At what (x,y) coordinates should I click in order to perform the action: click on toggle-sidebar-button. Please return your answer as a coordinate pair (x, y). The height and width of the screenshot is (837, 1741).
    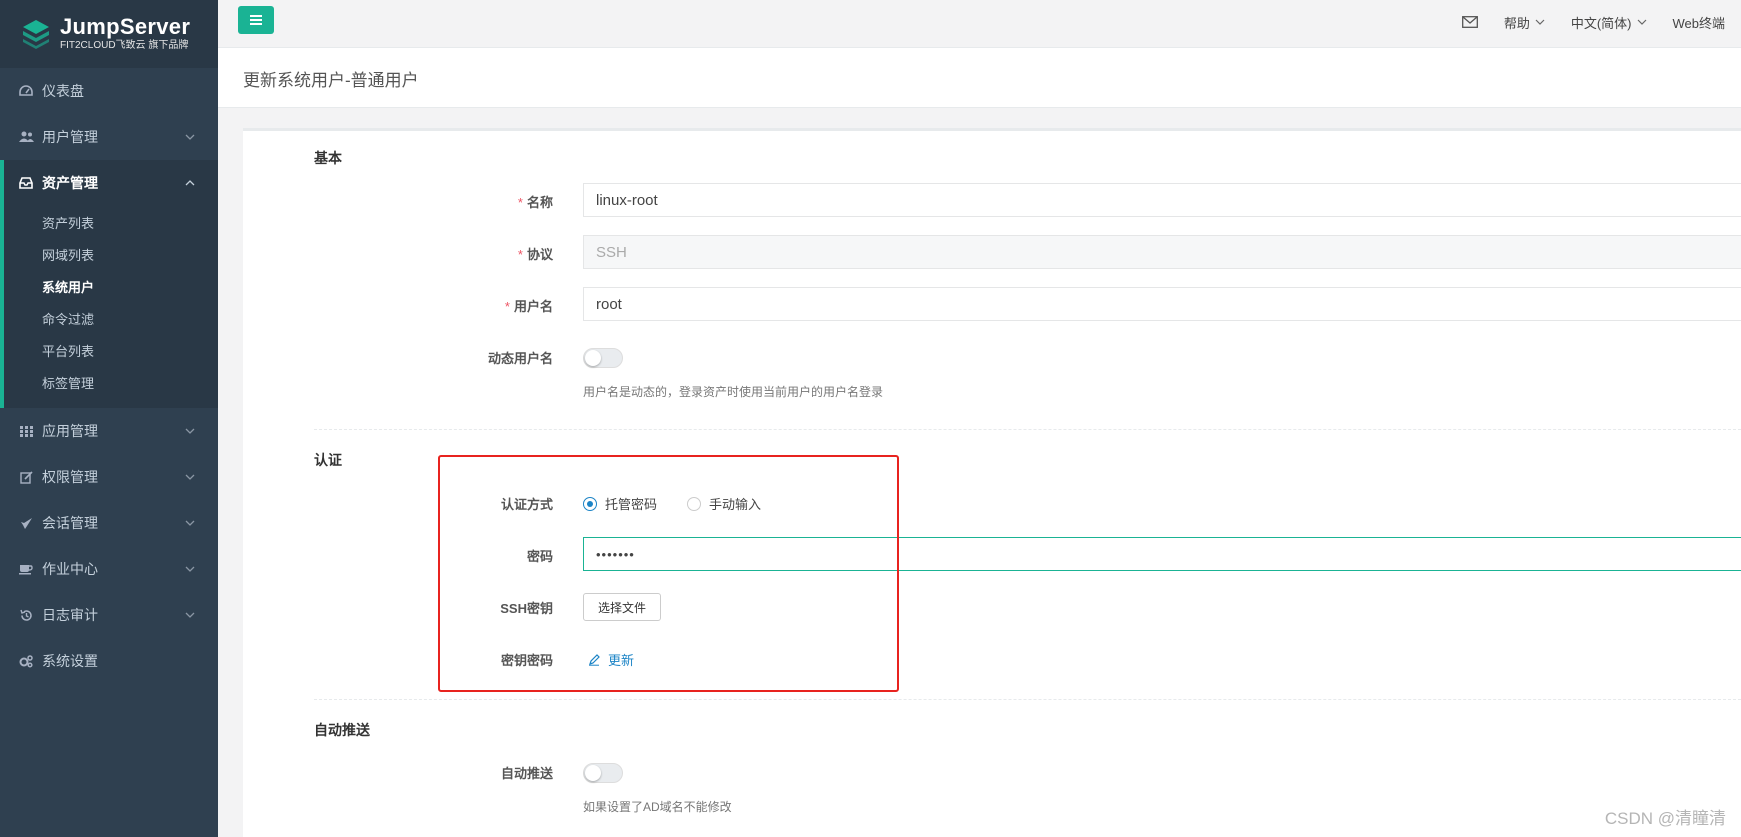
    Looking at the image, I should click on (256, 20).